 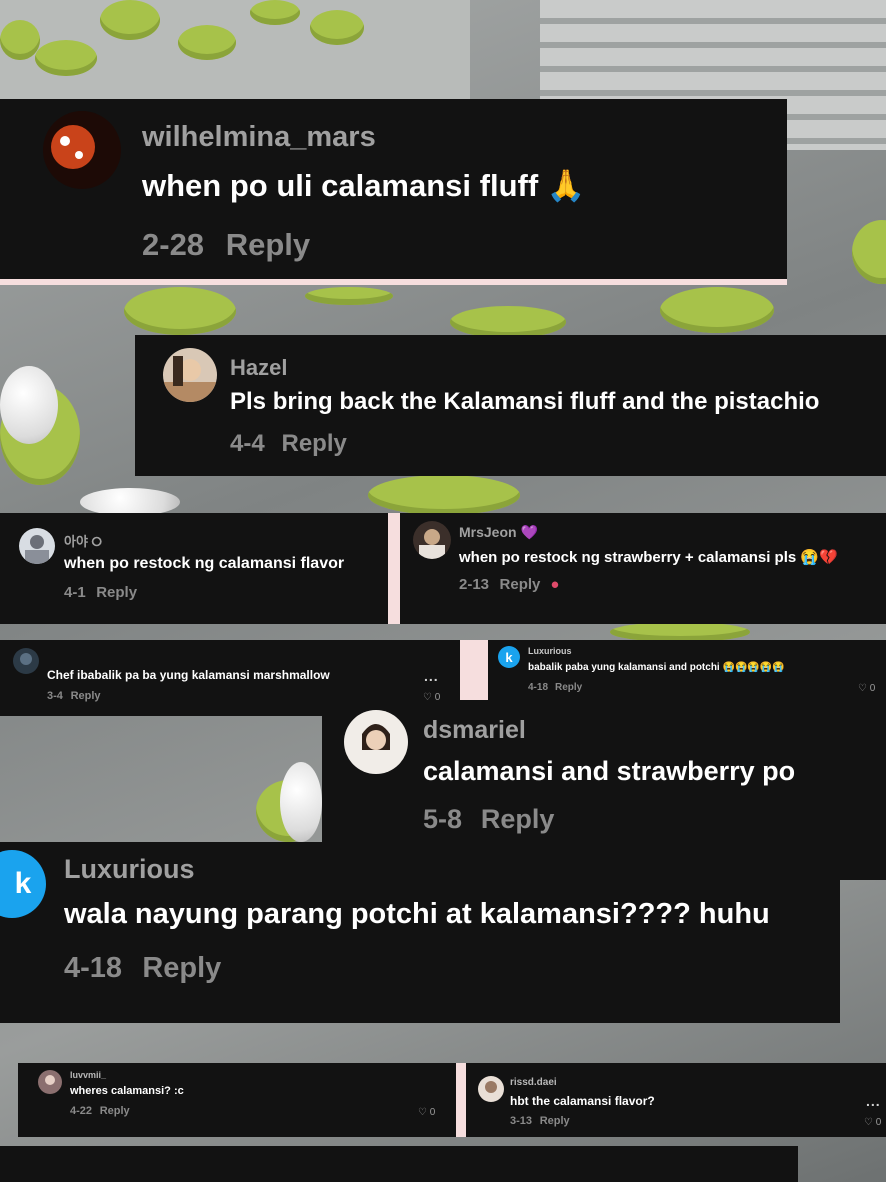 What do you see at coordinates (173, 244) in the screenshot?
I see `comment-date: 2-28` at bounding box center [173, 244].